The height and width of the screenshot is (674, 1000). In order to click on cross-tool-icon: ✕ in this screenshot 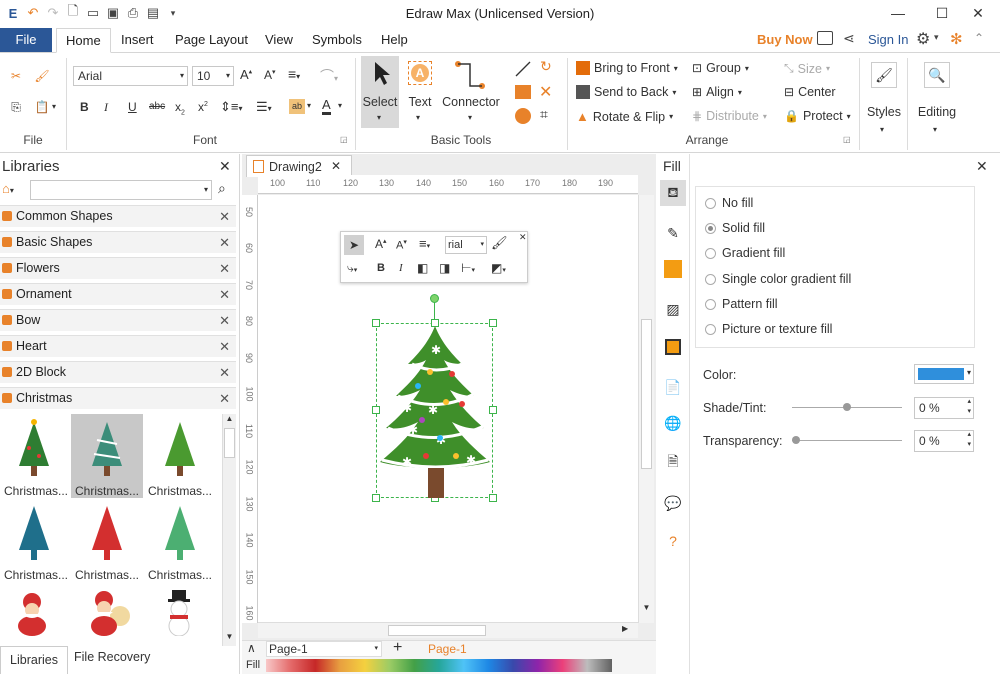, I will do `click(545, 92)`.